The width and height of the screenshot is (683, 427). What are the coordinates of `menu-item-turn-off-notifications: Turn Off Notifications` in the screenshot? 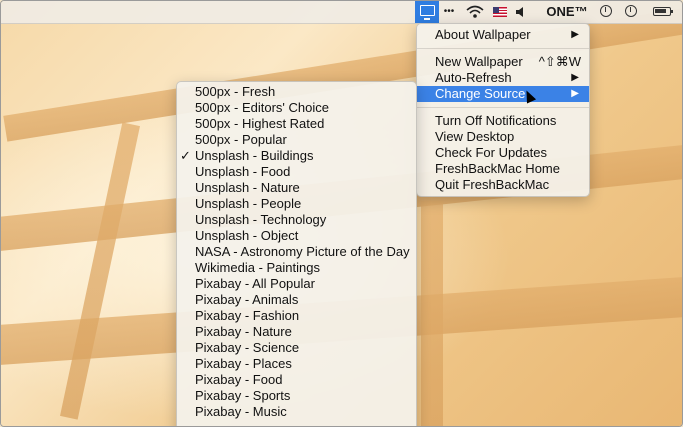 It's located at (503, 121).